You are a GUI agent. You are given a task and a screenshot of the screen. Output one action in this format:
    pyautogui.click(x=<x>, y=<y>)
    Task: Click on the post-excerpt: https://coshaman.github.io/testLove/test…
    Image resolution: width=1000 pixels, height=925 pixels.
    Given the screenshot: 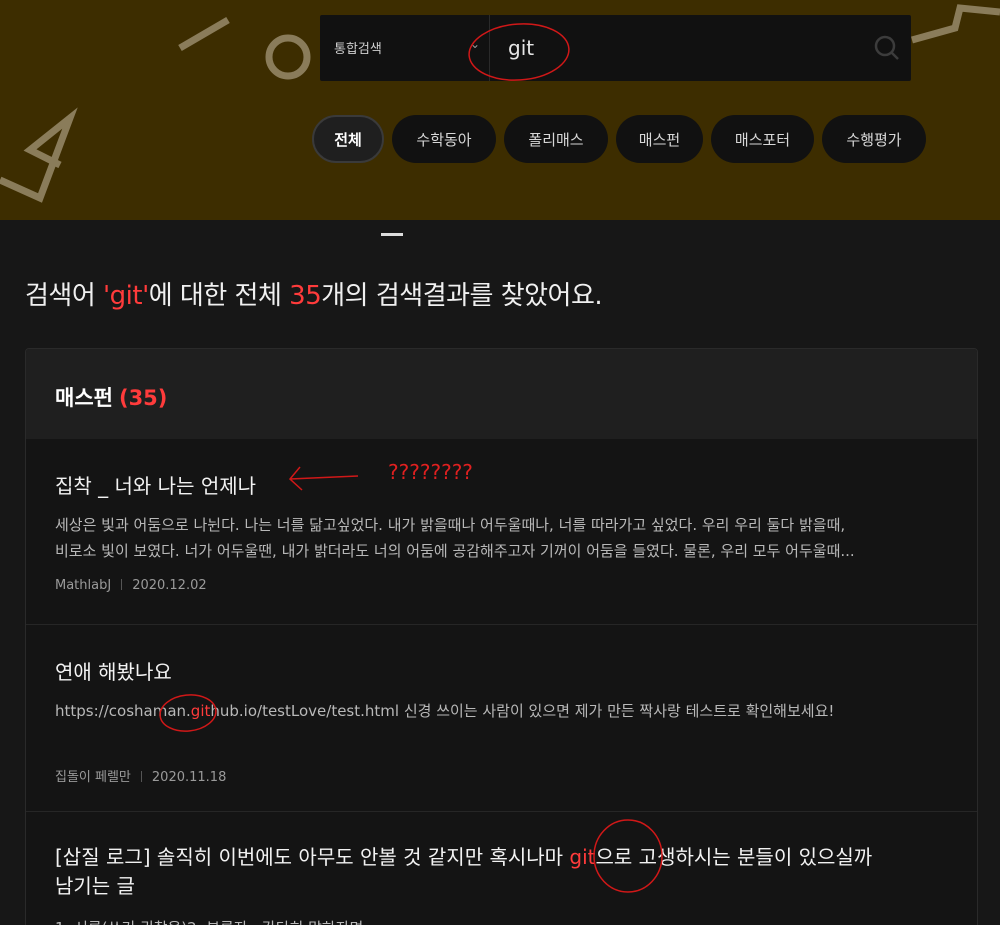 What is the action you would take?
    pyautogui.click(x=444, y=711)
    